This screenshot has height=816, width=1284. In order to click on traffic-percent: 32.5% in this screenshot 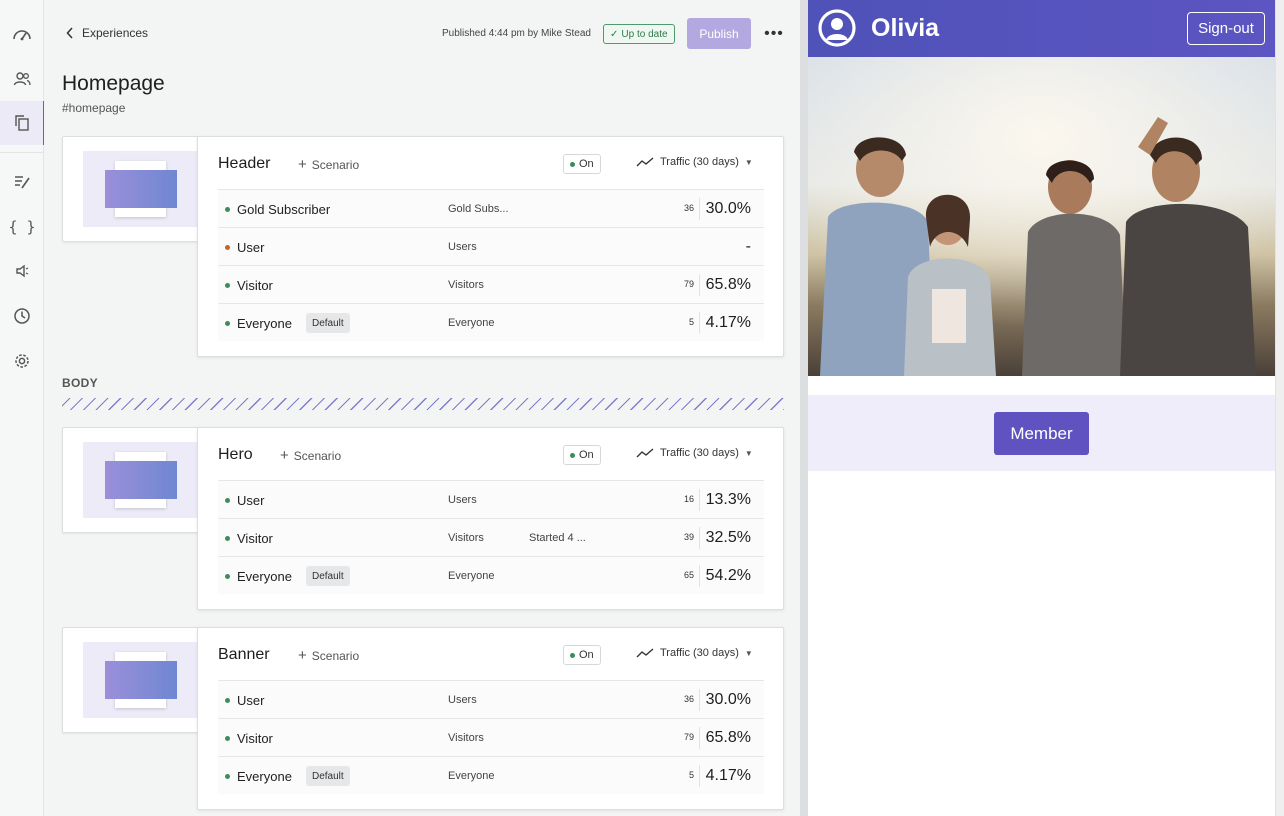, I will do `click(728, 537)`.